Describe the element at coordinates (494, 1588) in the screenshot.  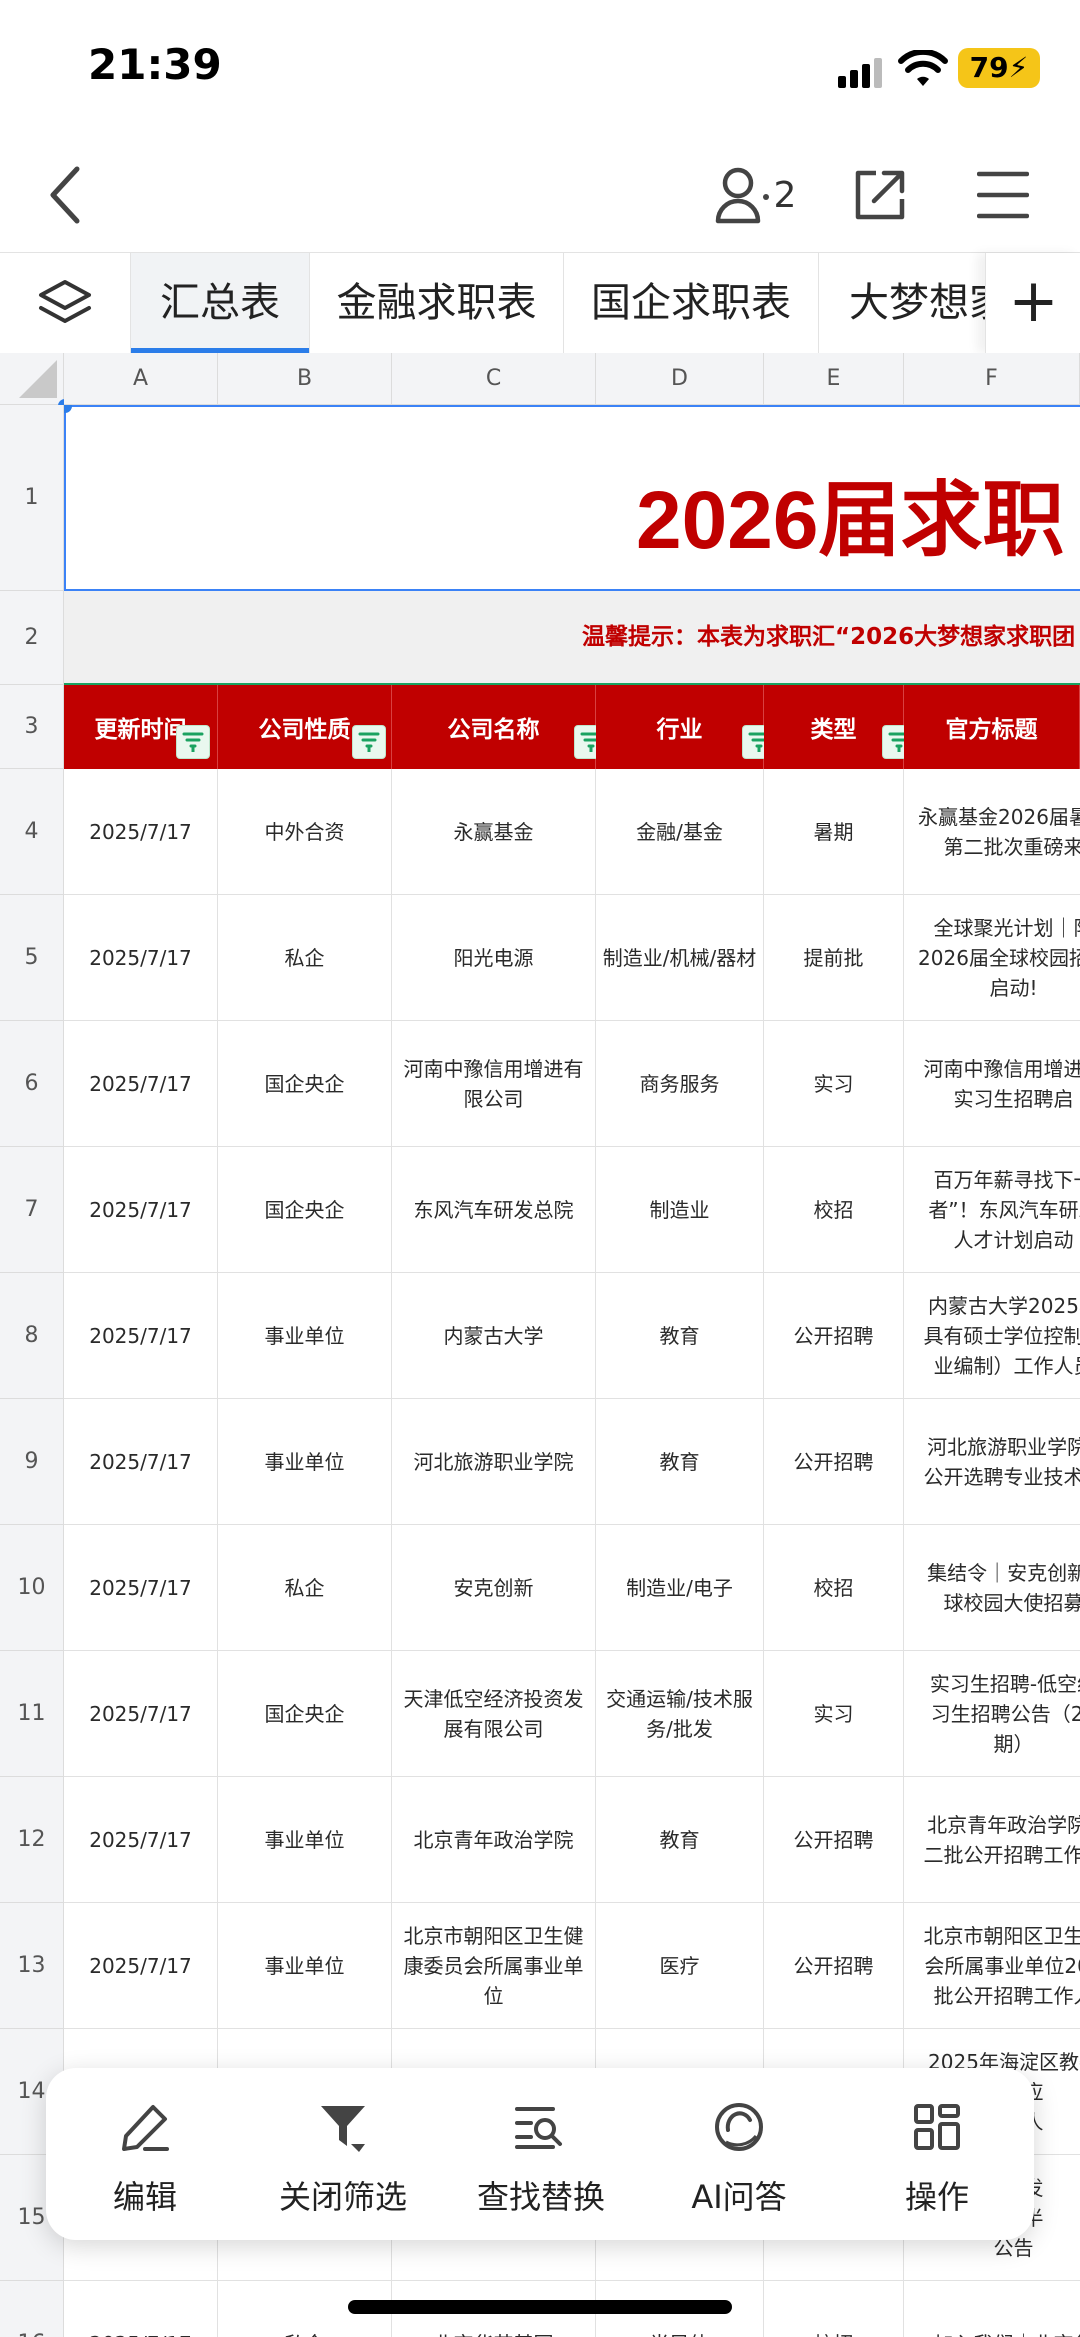
I see `cell-company-name: 安克创新` at that location.